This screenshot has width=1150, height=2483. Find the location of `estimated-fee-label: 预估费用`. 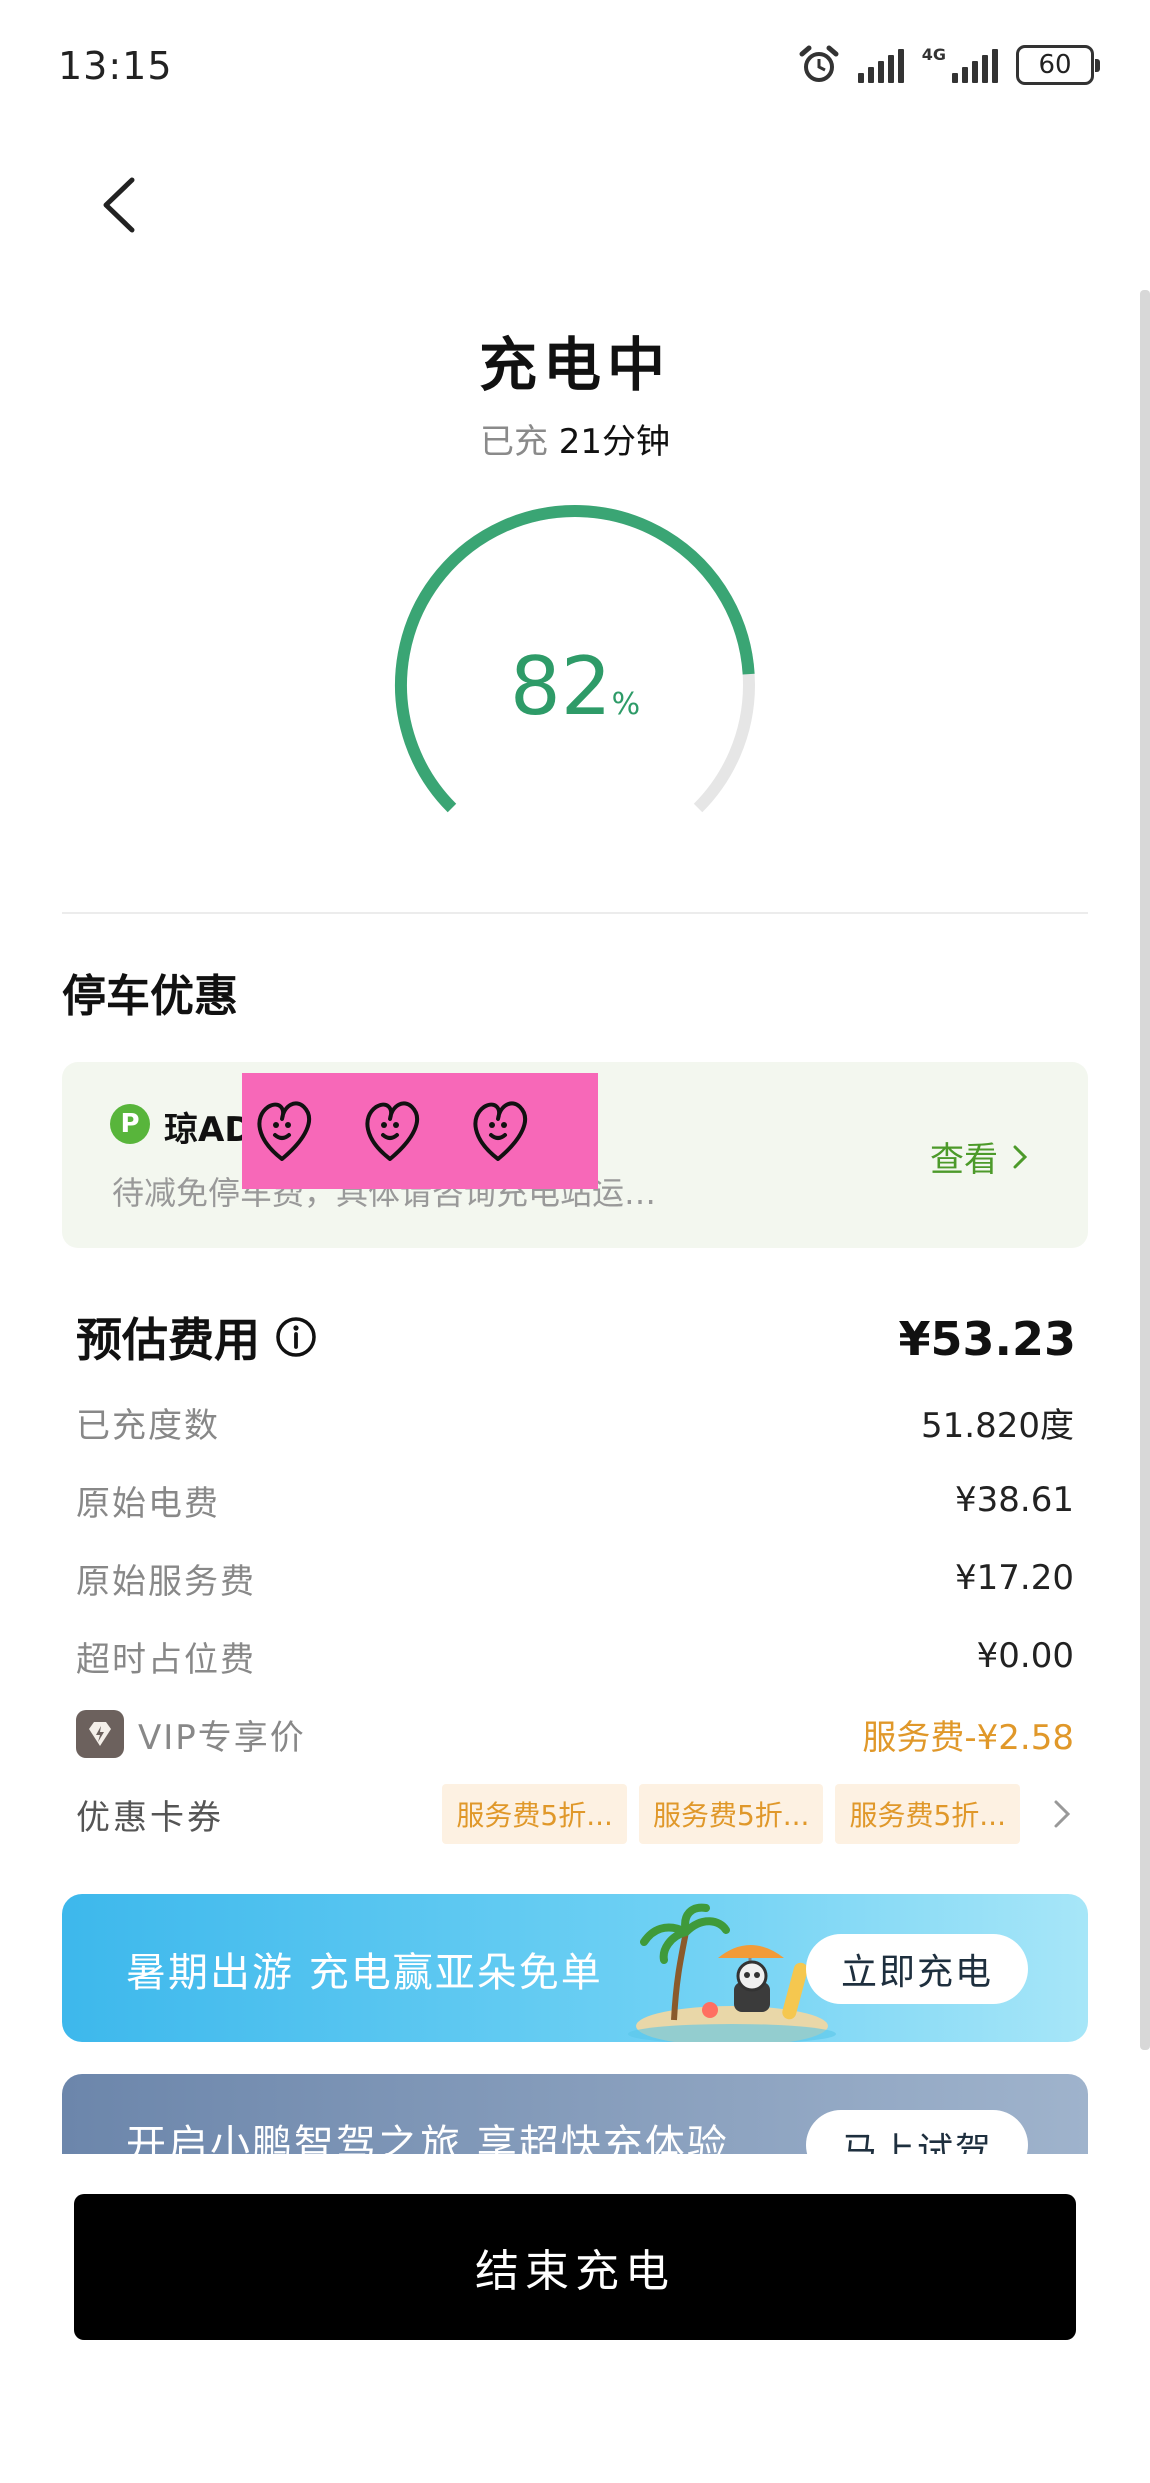

estimated-fee-label: 预估费用 is located at coordinates (168, 1340).